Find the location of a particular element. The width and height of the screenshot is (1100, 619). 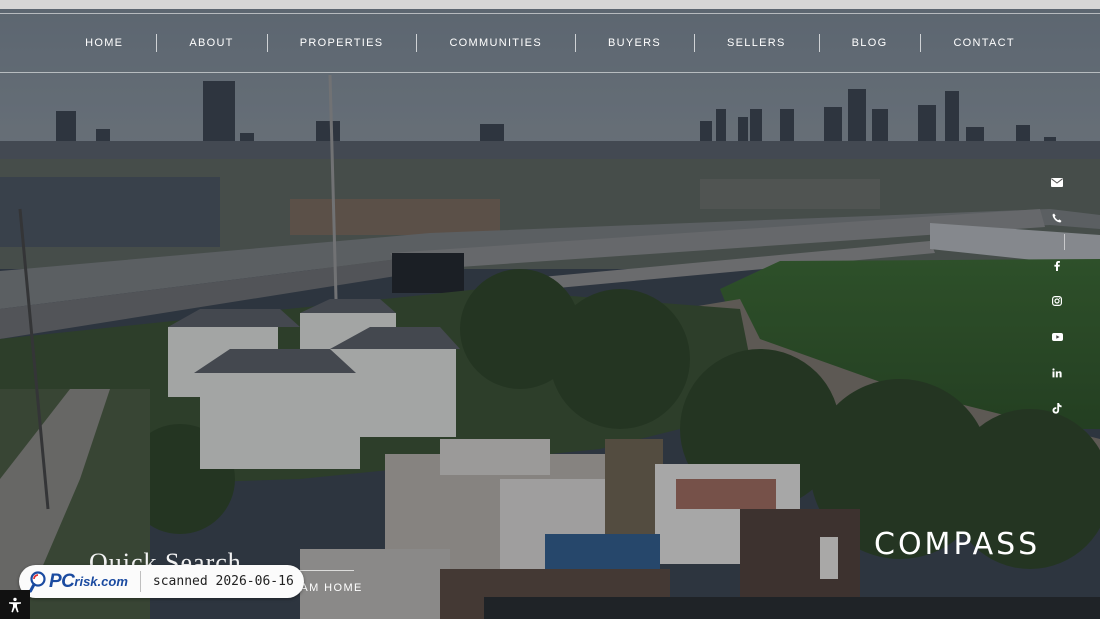

social-divider is located at coordinates (1064, 241).